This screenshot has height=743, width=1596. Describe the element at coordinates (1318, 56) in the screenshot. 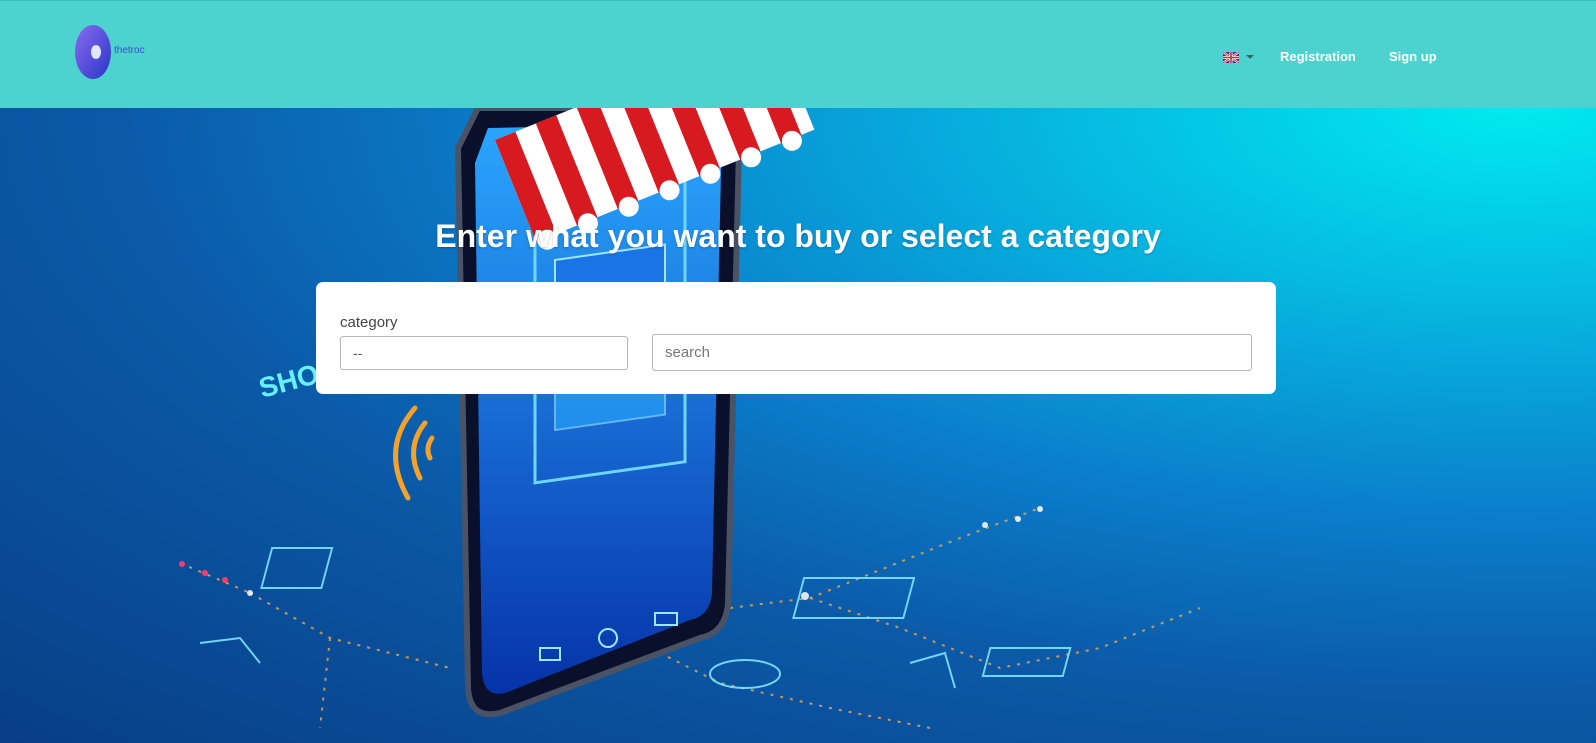

I see `registration-link: Registration` at that location.